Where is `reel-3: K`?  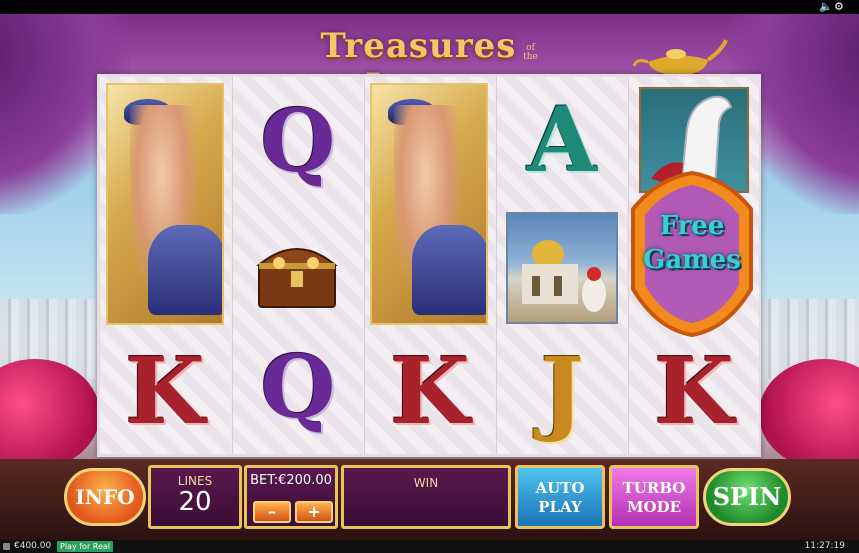 reel-3: K is located at coordinates (429, 265).